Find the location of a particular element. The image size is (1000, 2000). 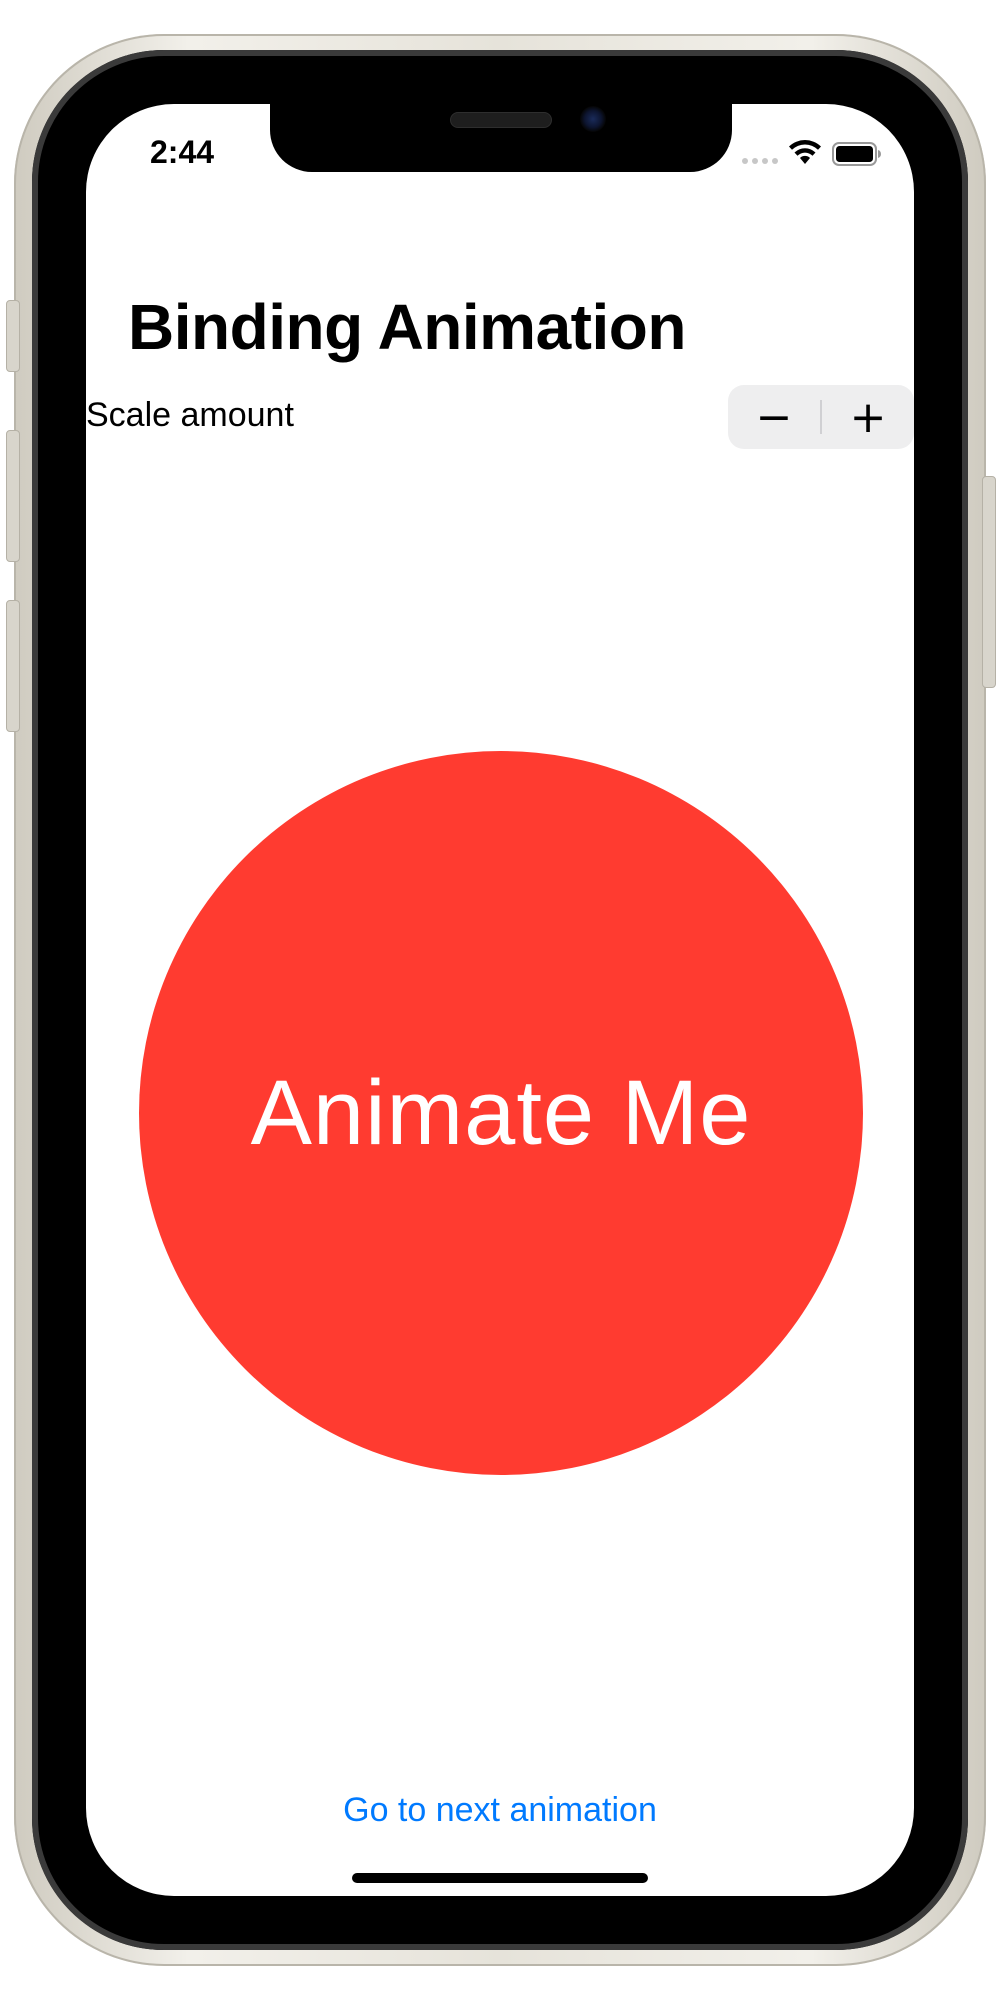

power-button is located at coordinates (989, 582).